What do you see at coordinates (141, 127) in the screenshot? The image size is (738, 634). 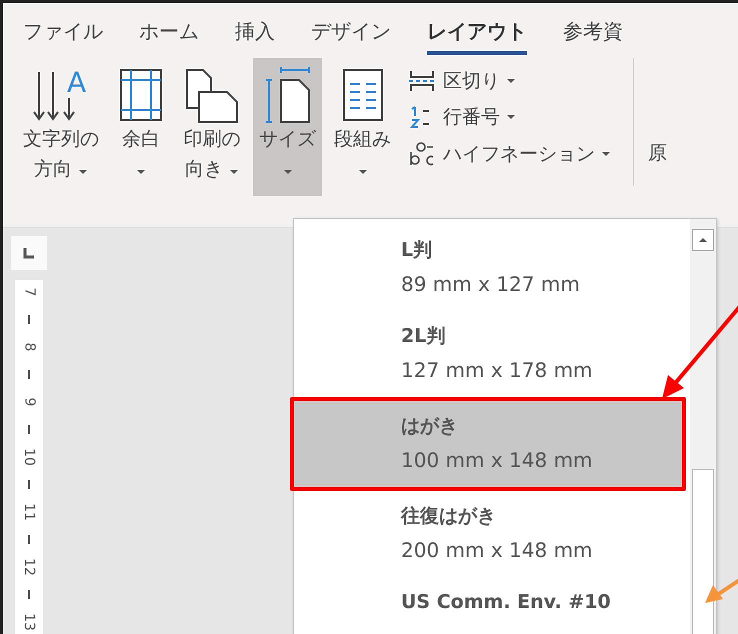 I see `ribbon-button: 余白` at bounding box center [141, 127].